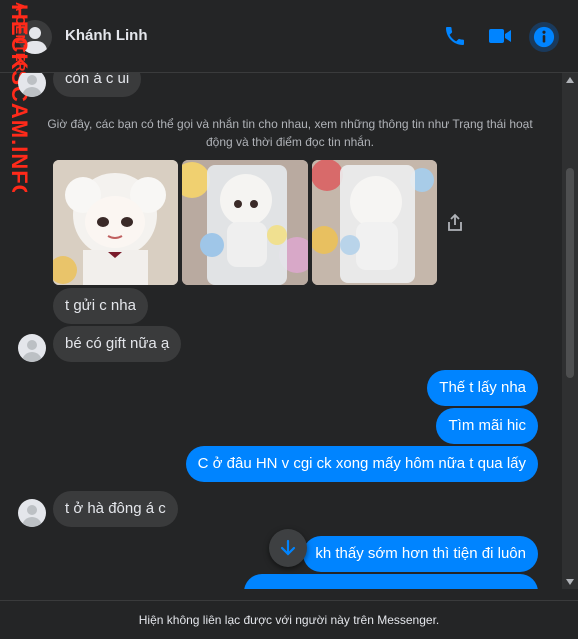 The image size is (578, 639). I want to click on scroll-thumb, so click(570, 273).